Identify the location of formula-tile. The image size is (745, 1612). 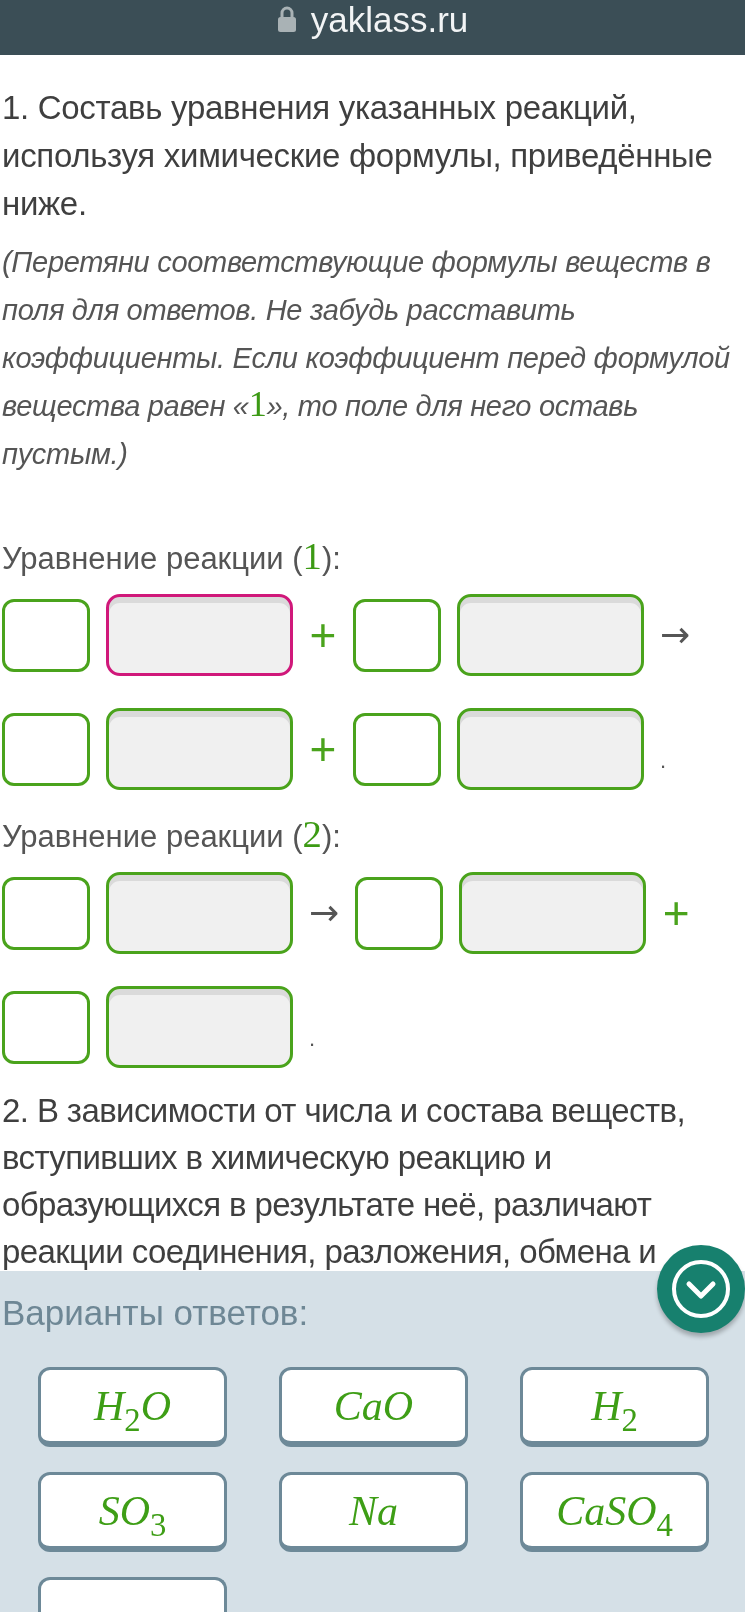
(132, 1594).